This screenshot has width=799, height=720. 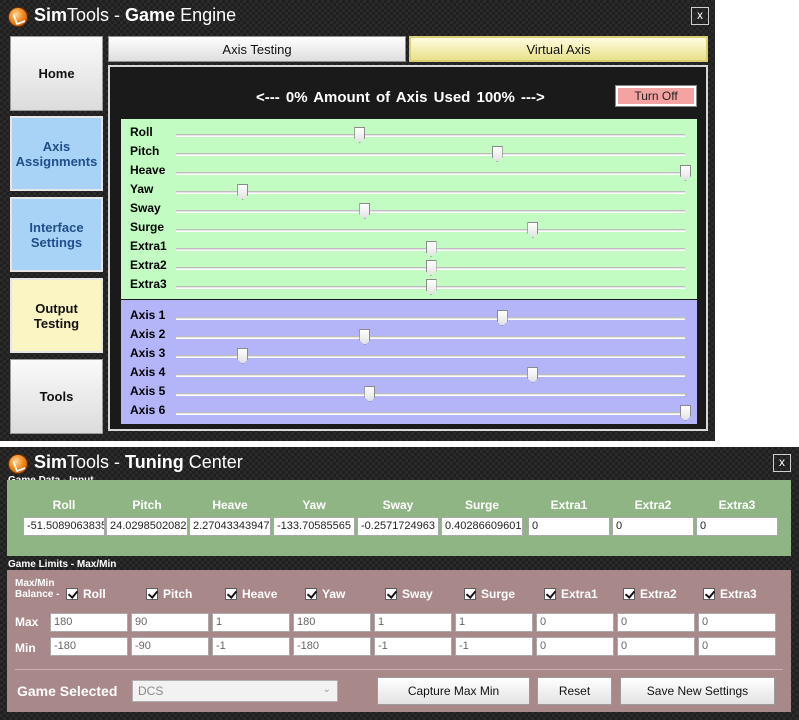 I want to click on input-value-field: -51.5089063835, so click(x=64, y=526).